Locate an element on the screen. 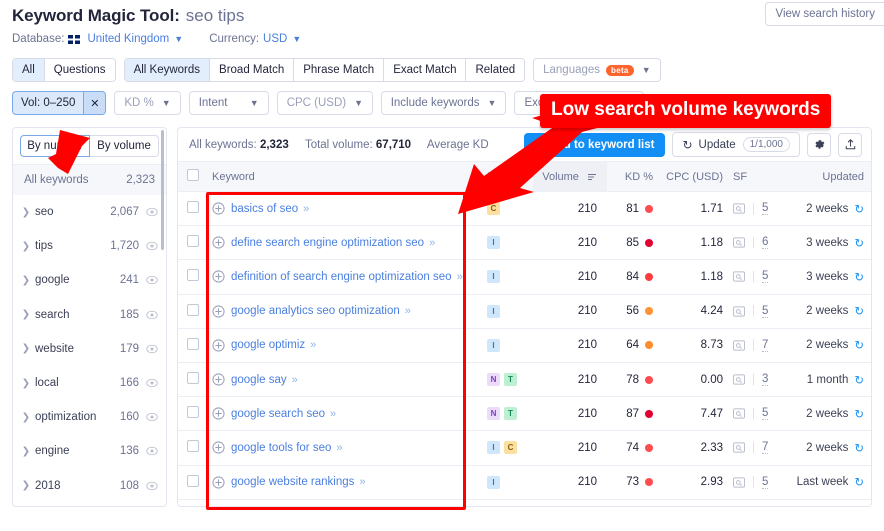 This screenshot has width=884, height=531. sort-by-volume-button: By volume is located at coordinates (124, 146).